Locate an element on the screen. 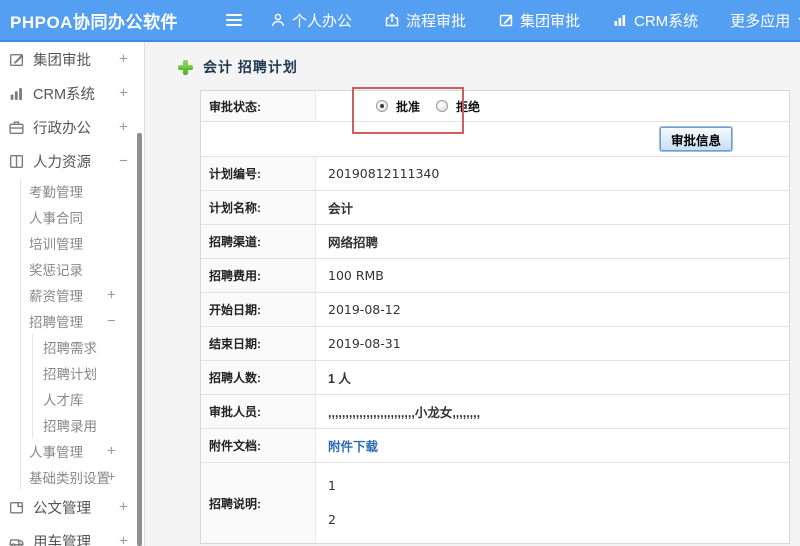 The image size is (800, 546). book-icon is located at coordinates (16, 161).